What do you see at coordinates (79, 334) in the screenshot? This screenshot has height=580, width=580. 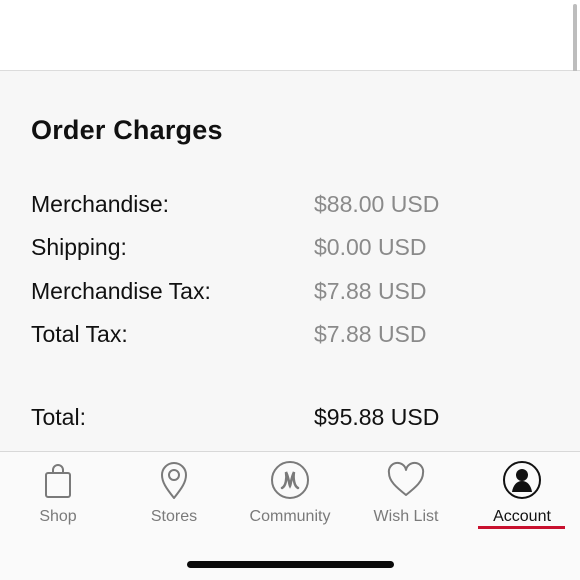 I see `charge-label: Total Tax:` at bounding box center [79, 334].